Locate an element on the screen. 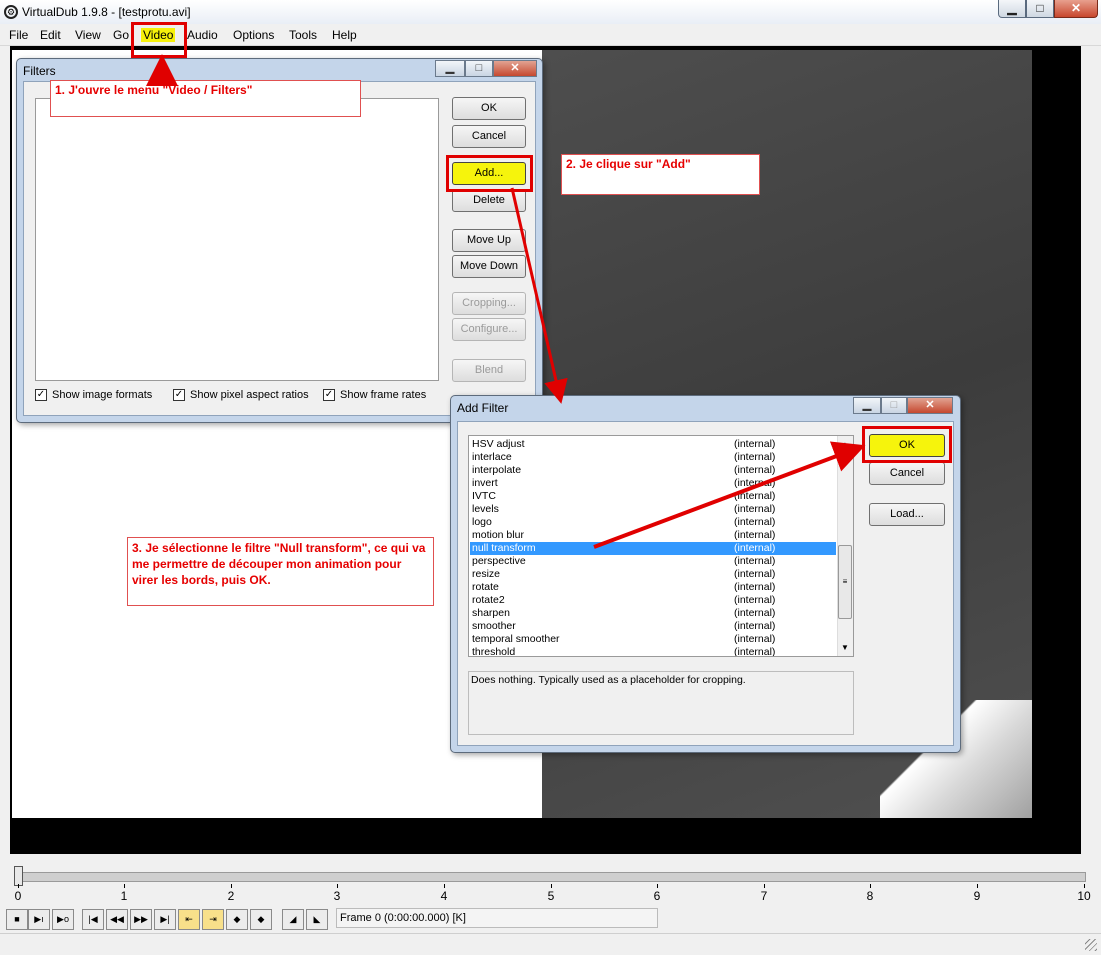 Image resolution: width=1101 pixels, height=955 pixels. filter-name: interlace is located at coordinates (492, 457).